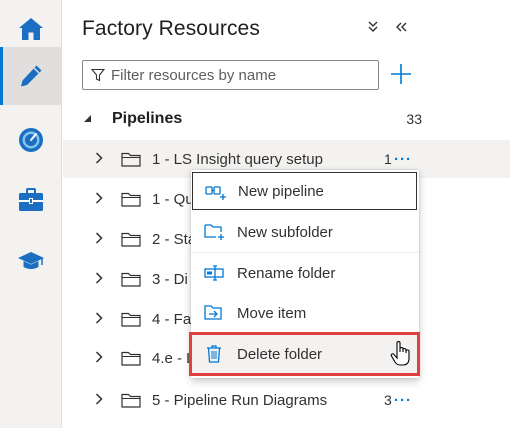  I want to click on rail-item-learning, so click(31, 260).